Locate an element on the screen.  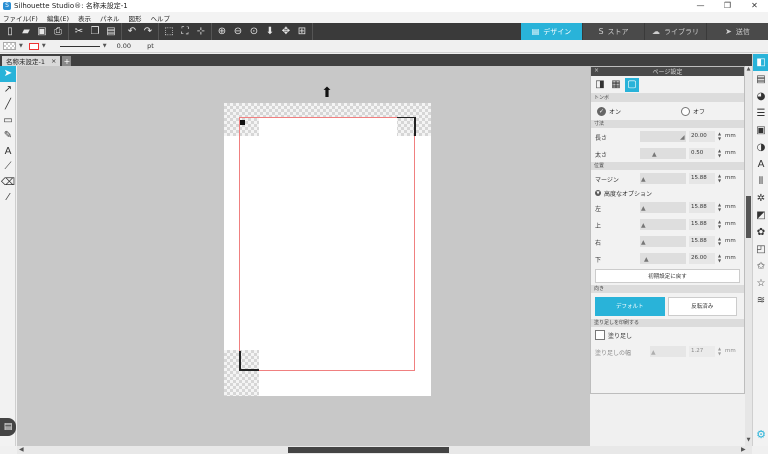
menu-help: ヘルプ is located at coordinates (161, 18).